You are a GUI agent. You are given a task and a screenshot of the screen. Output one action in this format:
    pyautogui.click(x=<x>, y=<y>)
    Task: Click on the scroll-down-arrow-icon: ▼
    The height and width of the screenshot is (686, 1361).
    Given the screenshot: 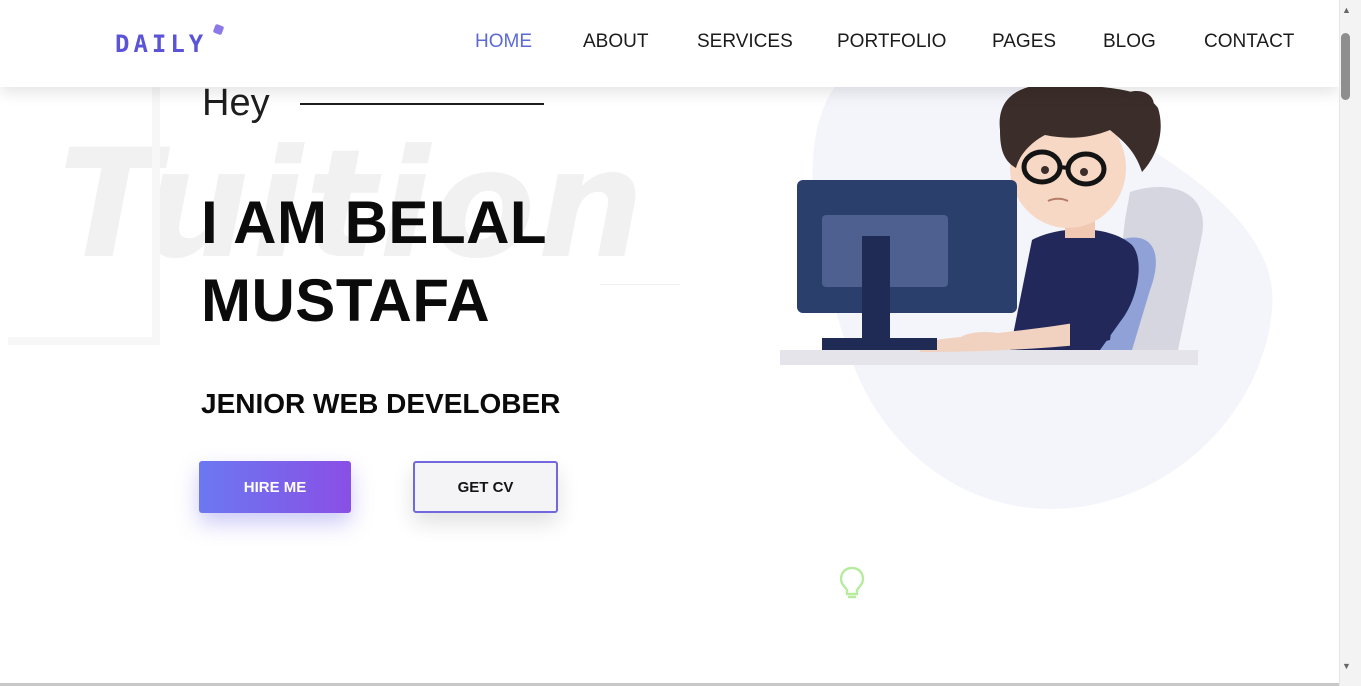 What is the action you would take?
    pyautogui.click(x=1346, y=666)
    